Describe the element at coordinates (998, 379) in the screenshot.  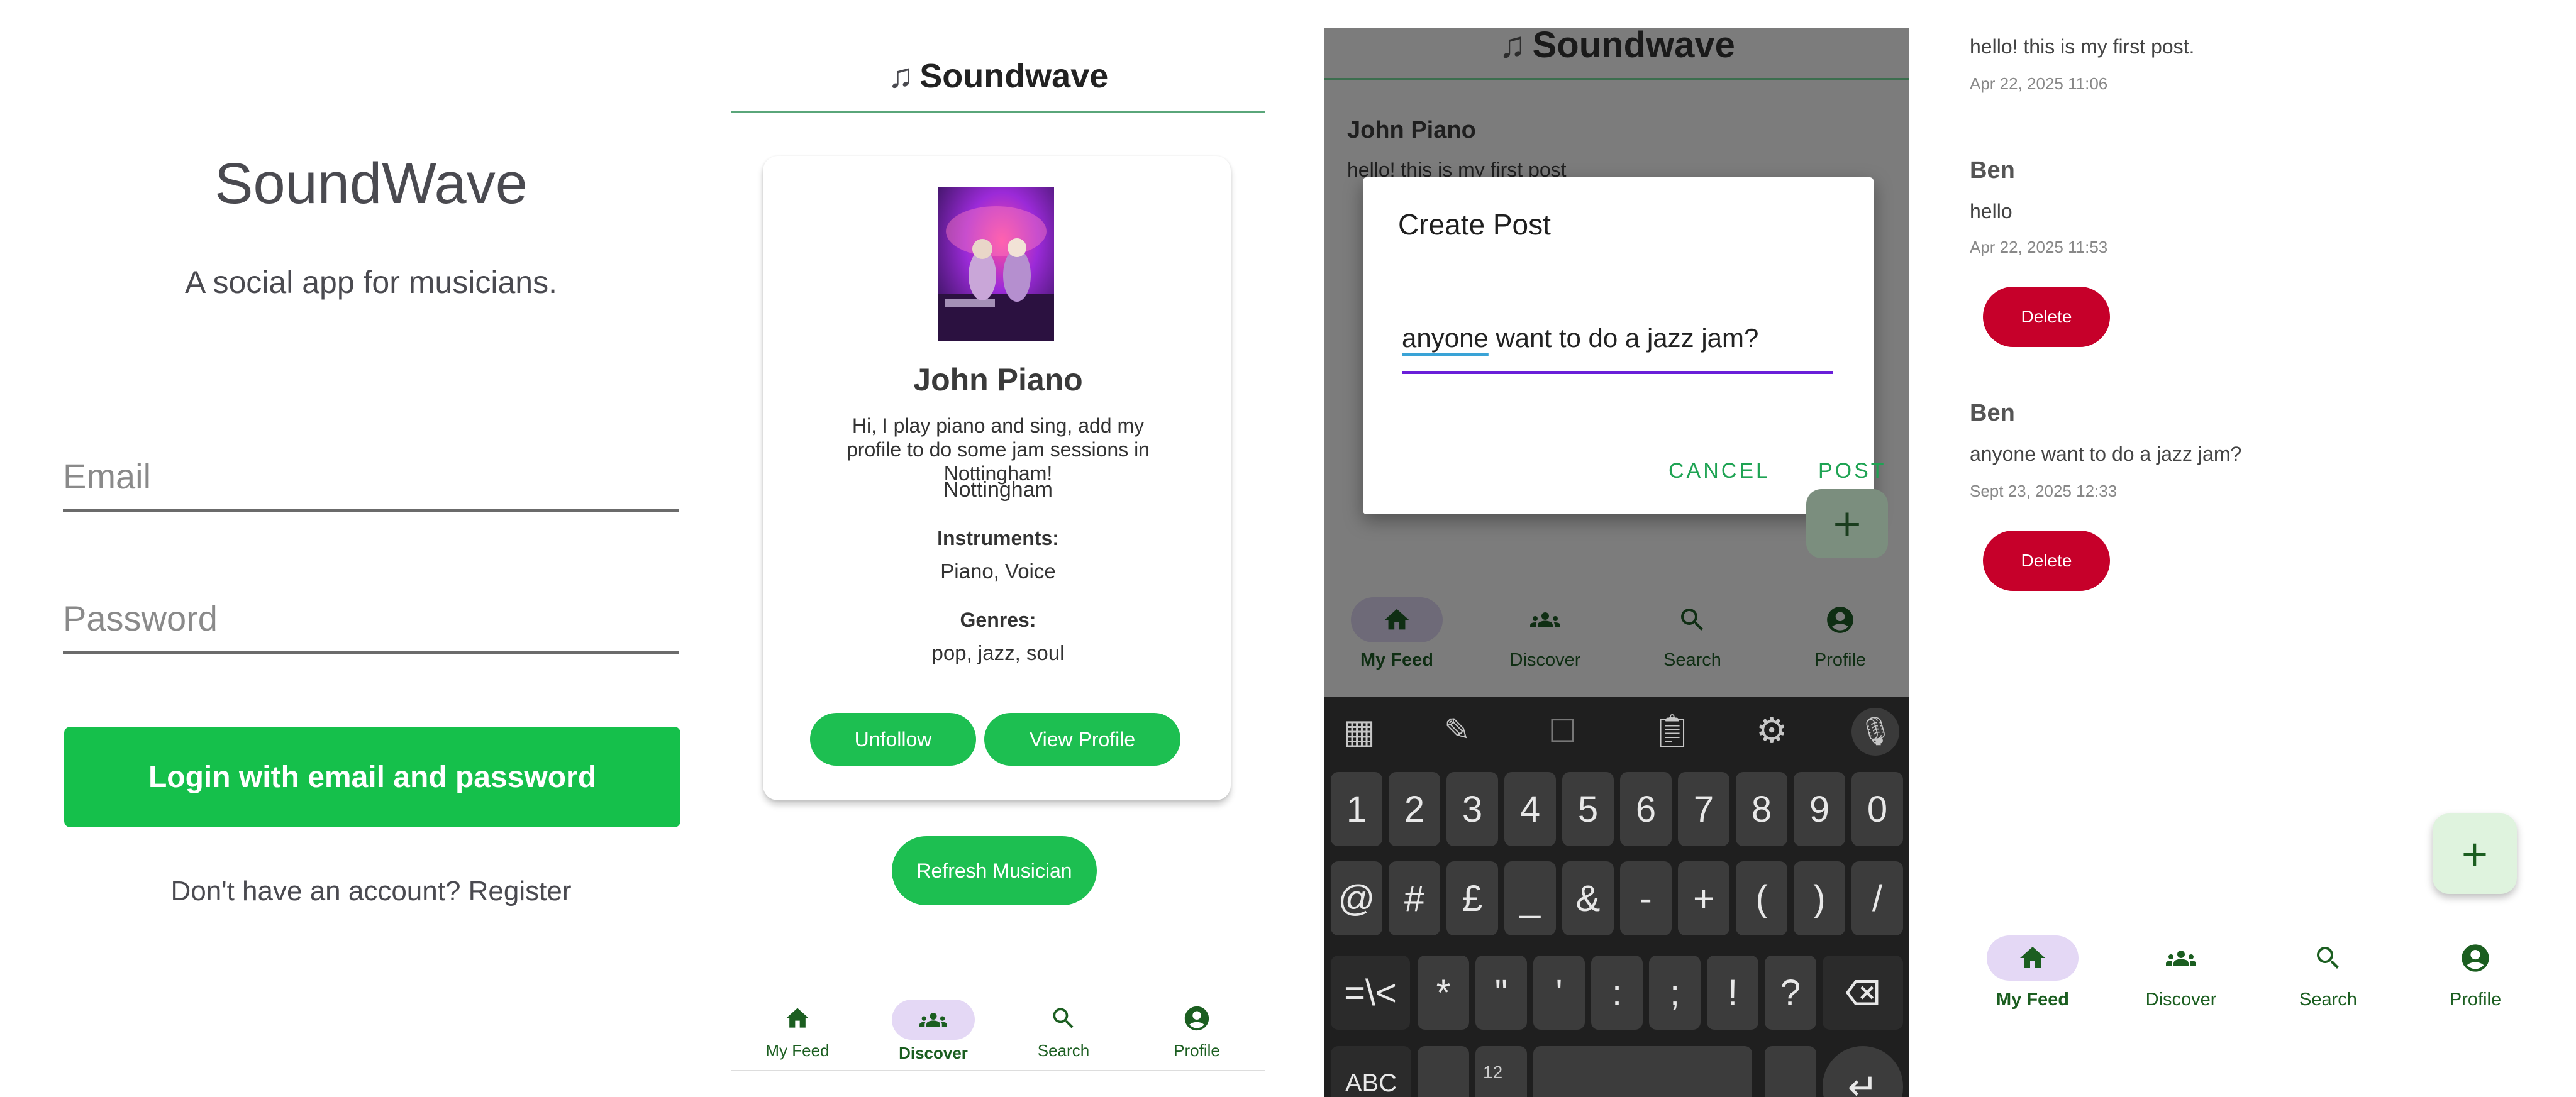
I see `musician-name: John Piano` at that location.